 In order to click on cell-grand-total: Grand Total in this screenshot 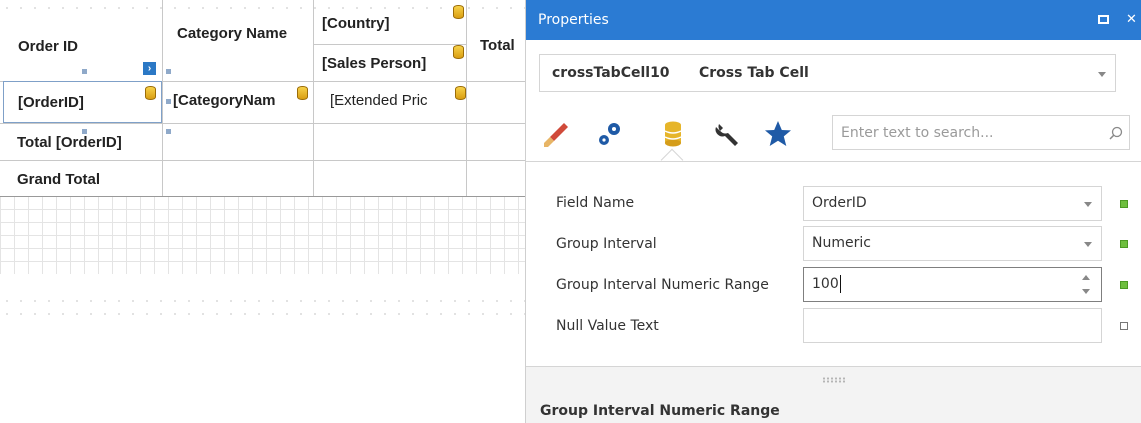, I will do `click(58, 180)`.